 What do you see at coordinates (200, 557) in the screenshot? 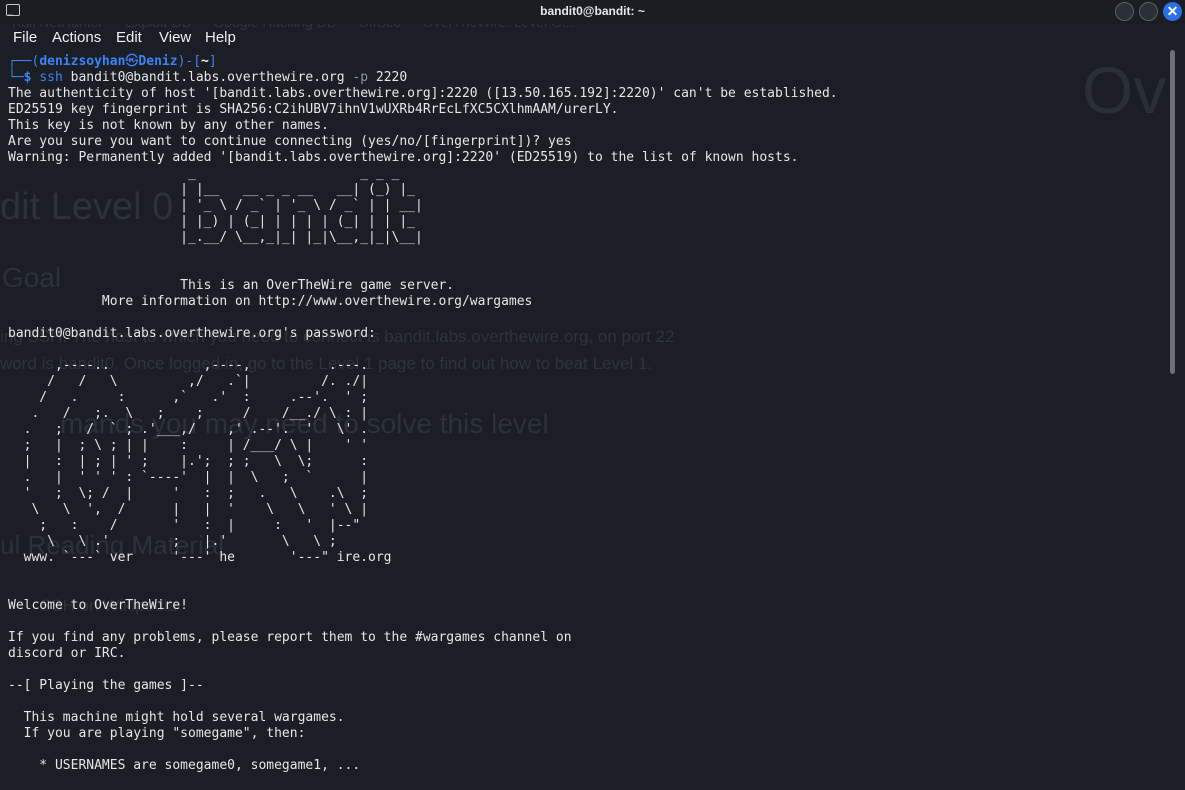
I see `otw-art-line: www. `---` ver '---' he '---" ire.org` at bounding box center [200, 557].